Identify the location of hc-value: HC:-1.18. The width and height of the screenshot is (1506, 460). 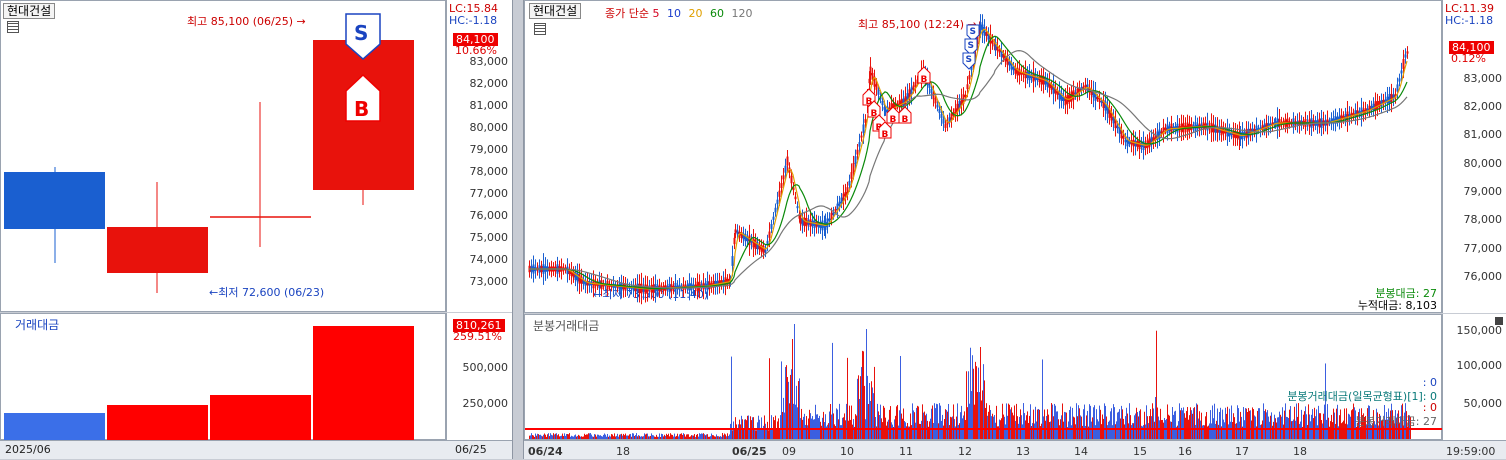
(1469, 20).